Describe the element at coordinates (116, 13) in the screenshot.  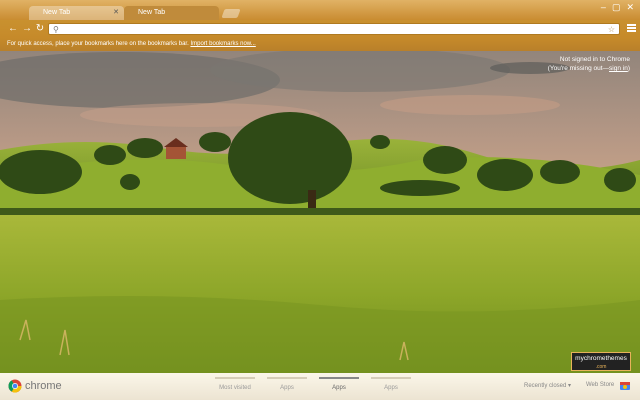
I see `close-tab-icon: ✕` at that location.